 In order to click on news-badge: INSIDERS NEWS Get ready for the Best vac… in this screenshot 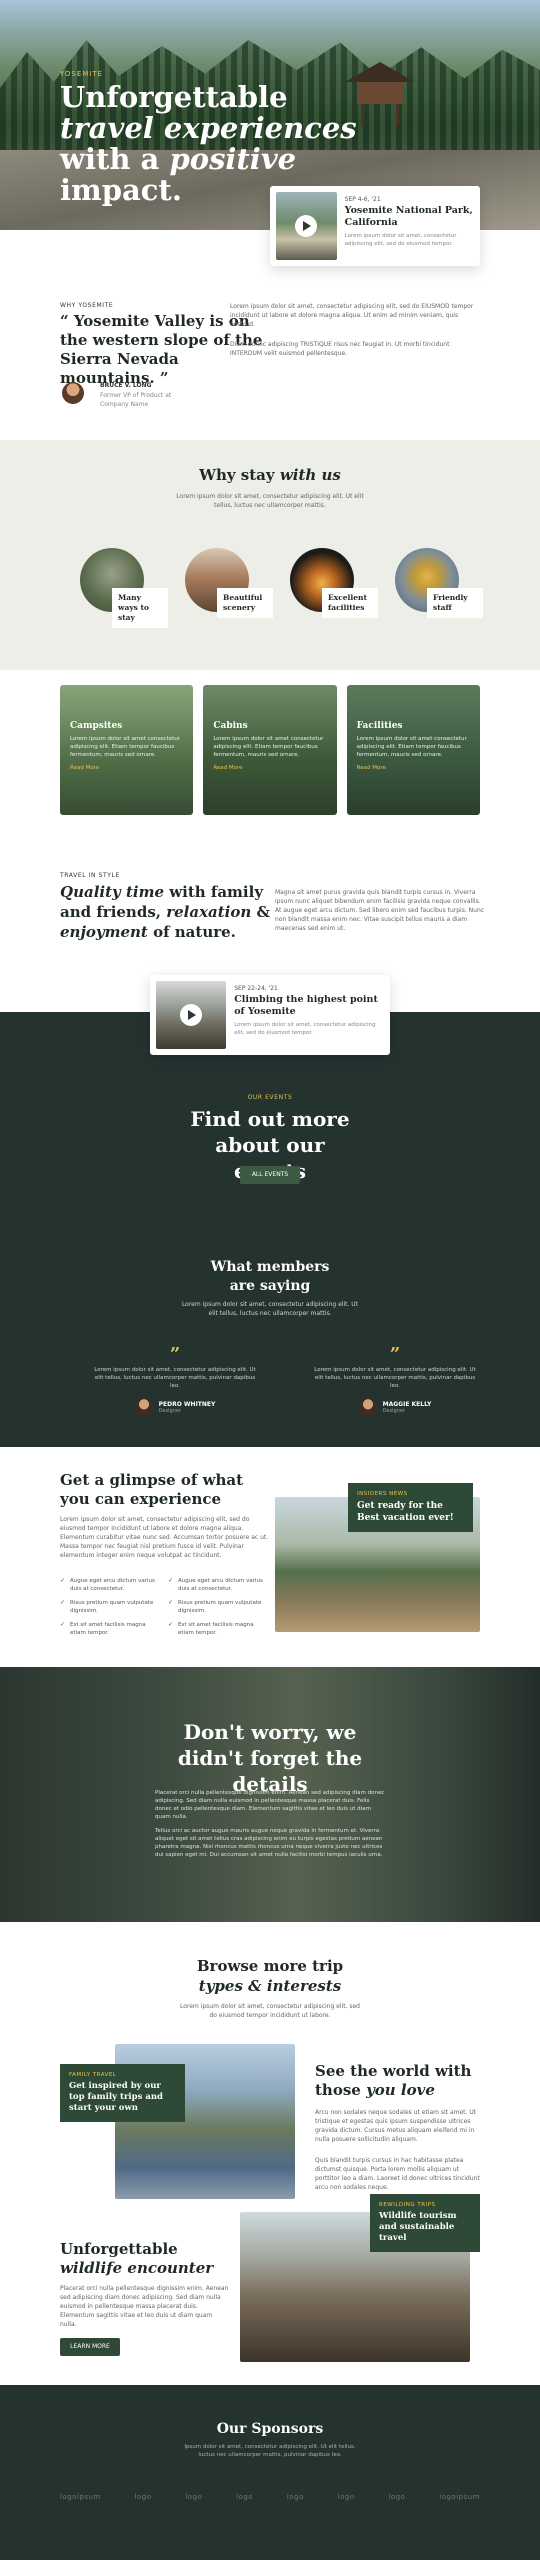, I will do `click(410, 1507)`.